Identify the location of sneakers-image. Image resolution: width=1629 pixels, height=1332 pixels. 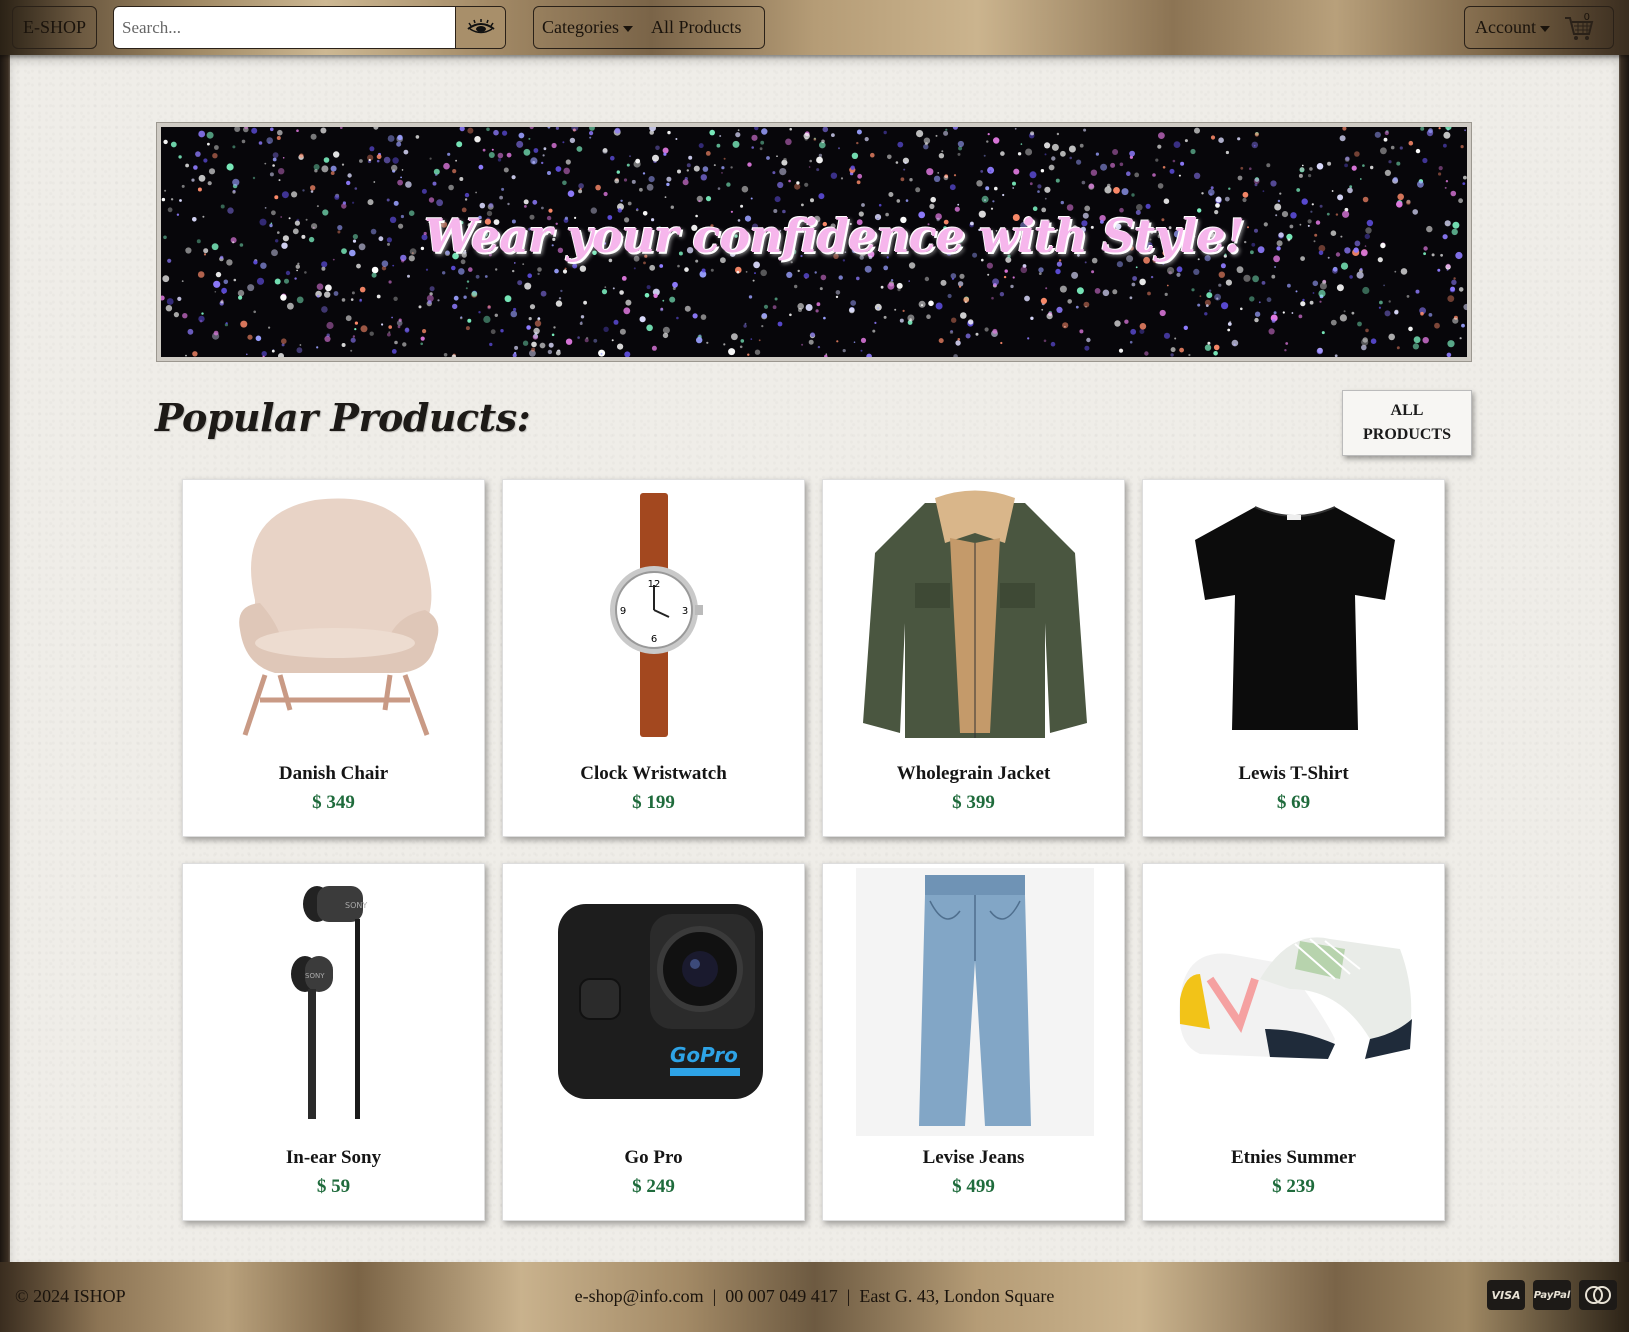
(1294, 999).